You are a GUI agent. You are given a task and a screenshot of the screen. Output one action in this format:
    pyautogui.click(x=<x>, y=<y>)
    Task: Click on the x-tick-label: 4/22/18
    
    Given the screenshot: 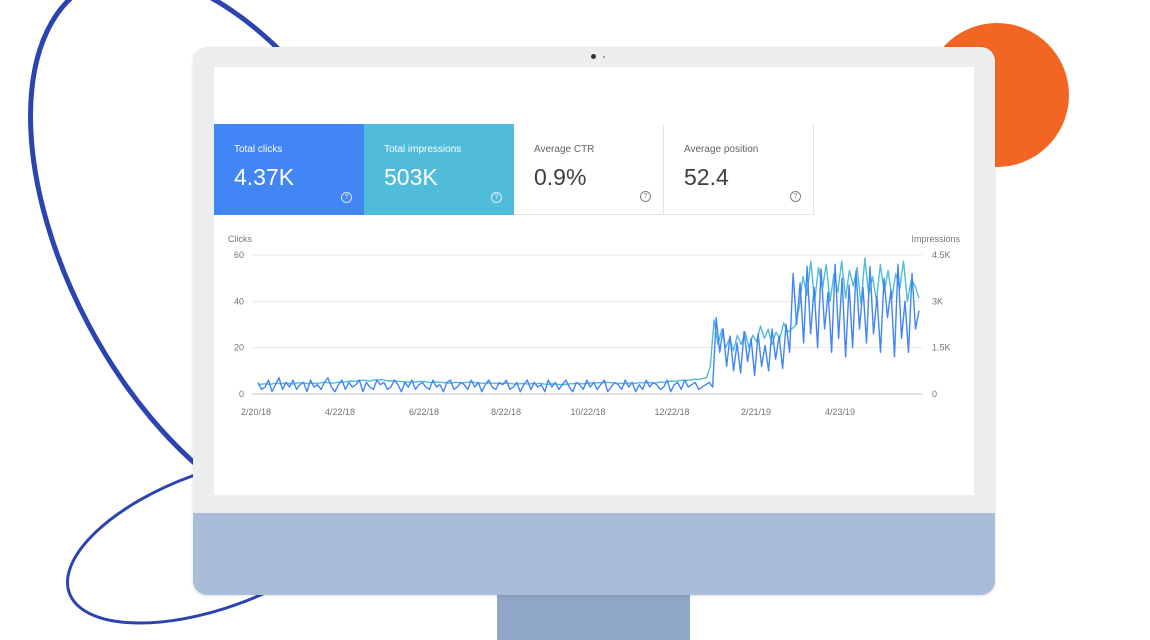 What is the action you would take?
    pyautogui.click(x=340, y=412)
    